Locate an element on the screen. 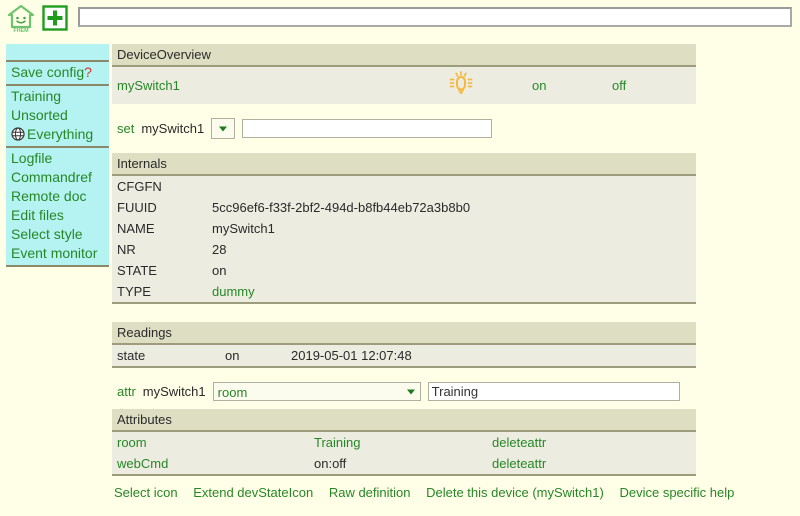  sidebar-group-config: Save config? is located at coordinates (57, 74).